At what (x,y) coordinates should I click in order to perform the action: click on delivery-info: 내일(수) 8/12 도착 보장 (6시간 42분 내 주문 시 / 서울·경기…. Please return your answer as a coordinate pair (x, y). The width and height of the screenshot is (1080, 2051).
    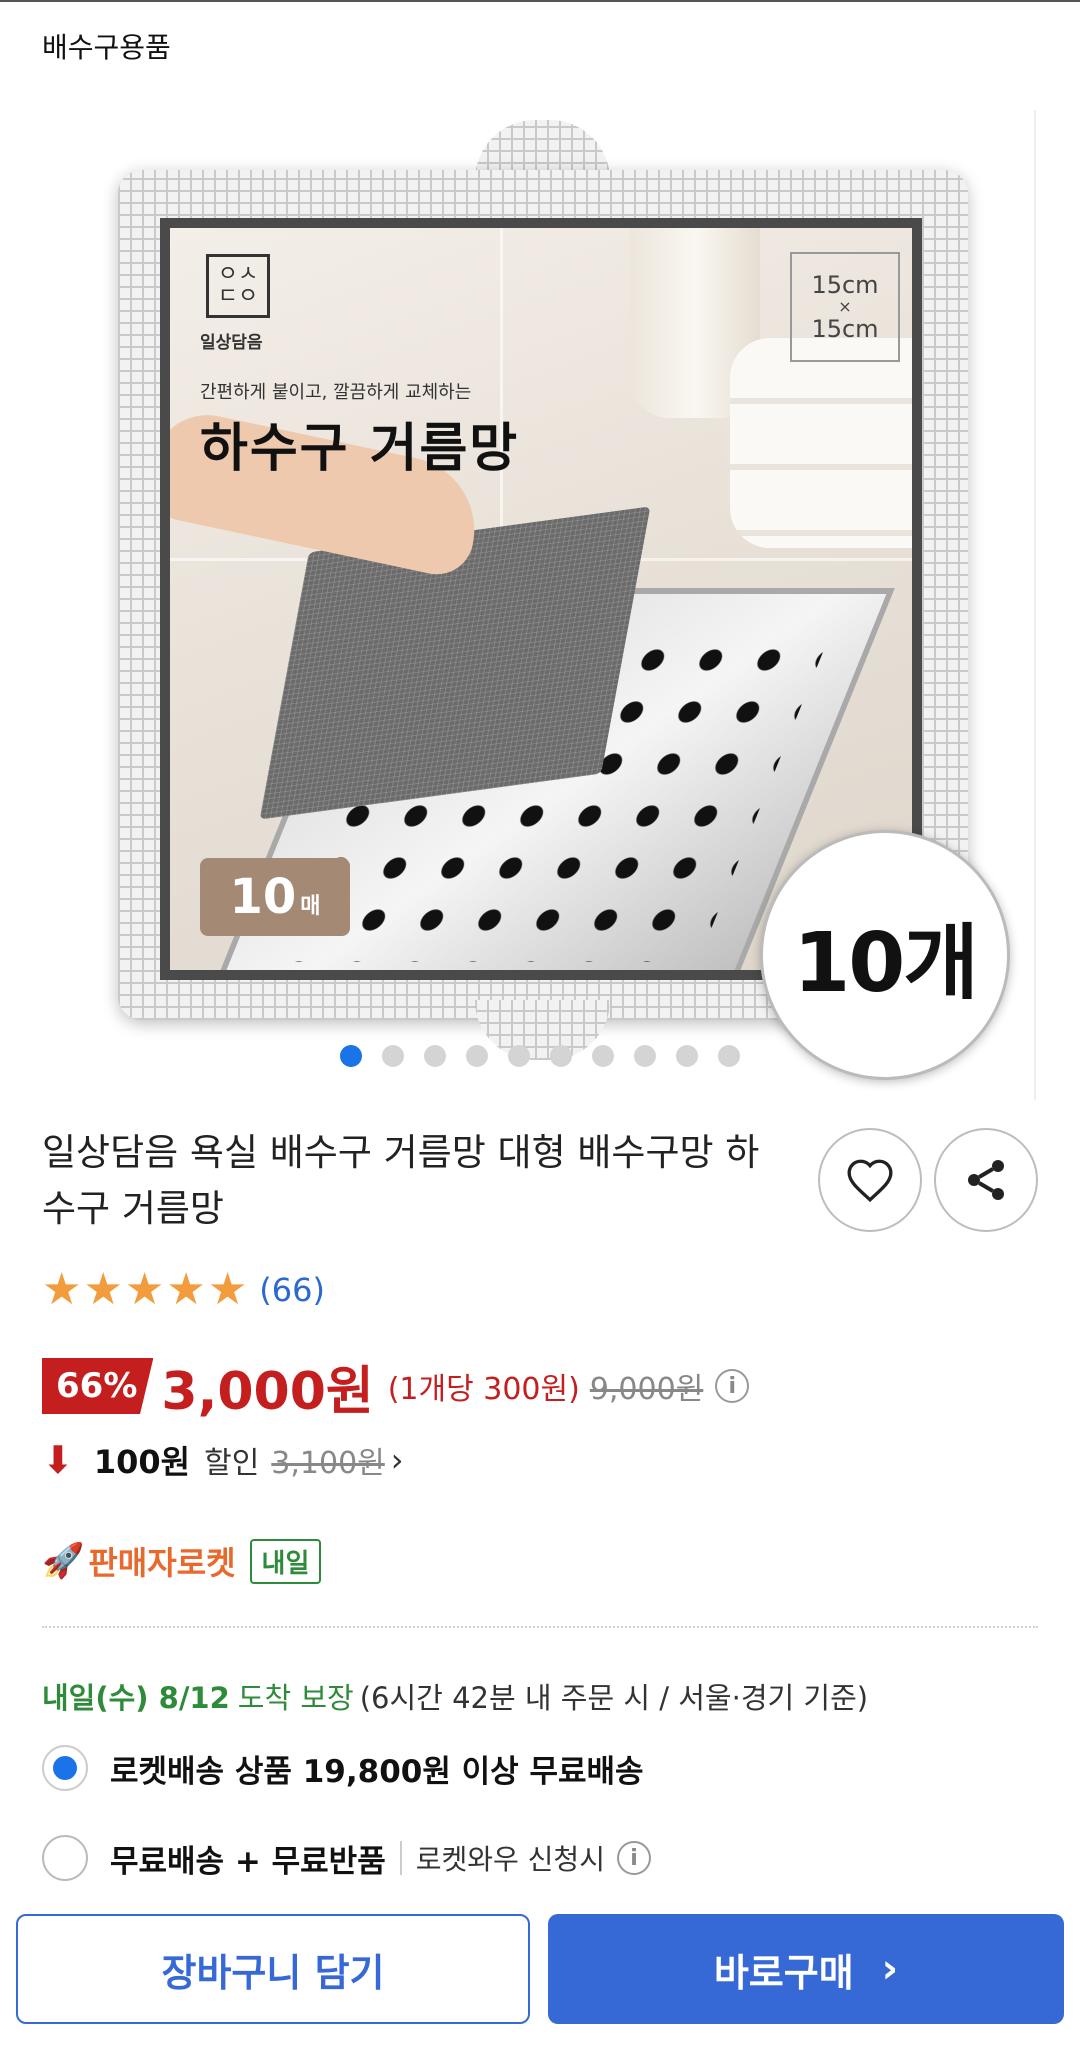
    Looking at the image, I should click on (455, 1696).